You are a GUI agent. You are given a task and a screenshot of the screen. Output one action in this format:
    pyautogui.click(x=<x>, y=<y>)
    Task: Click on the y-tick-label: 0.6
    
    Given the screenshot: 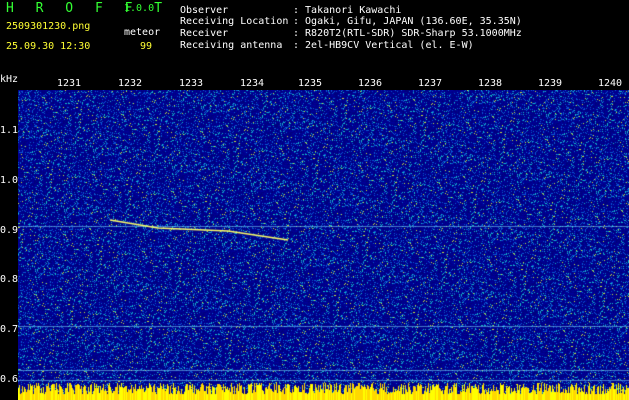 What is the action you would take?
    pyautogui.click(x=9, y=379)
    